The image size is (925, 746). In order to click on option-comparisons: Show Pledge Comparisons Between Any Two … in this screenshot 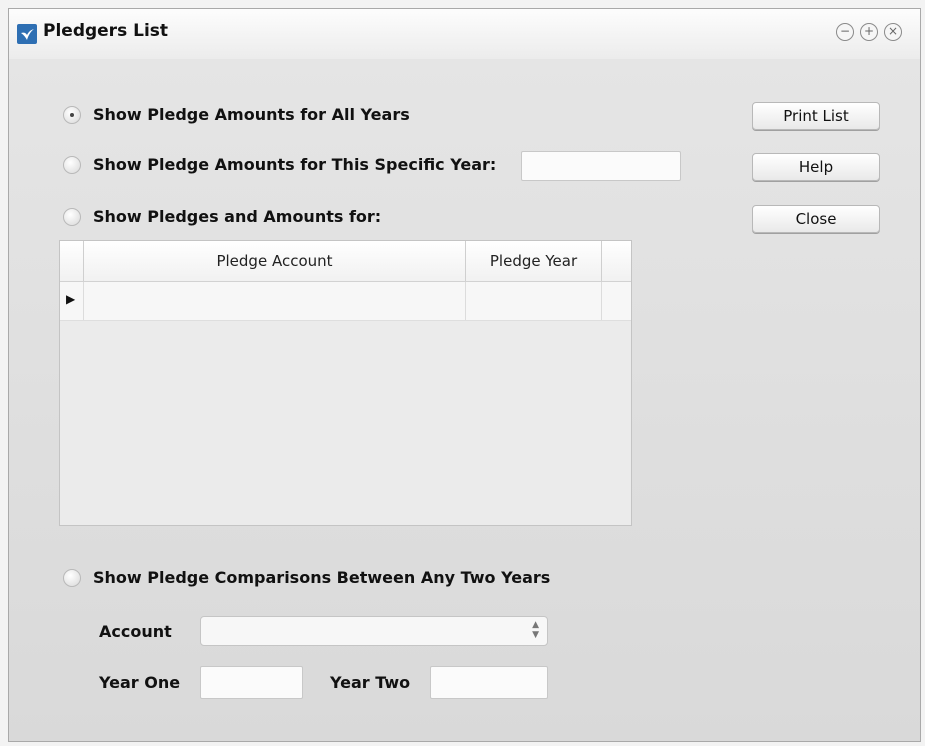, I will do `click(306, 577)`.